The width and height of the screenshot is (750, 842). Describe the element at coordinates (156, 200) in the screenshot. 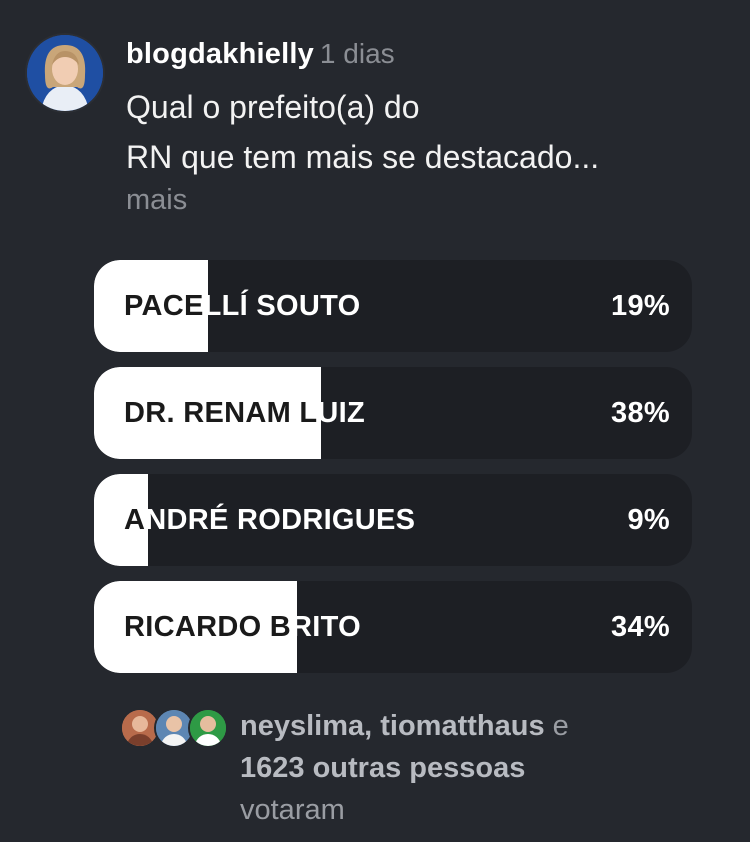

I see `more-link: mais` at that location.